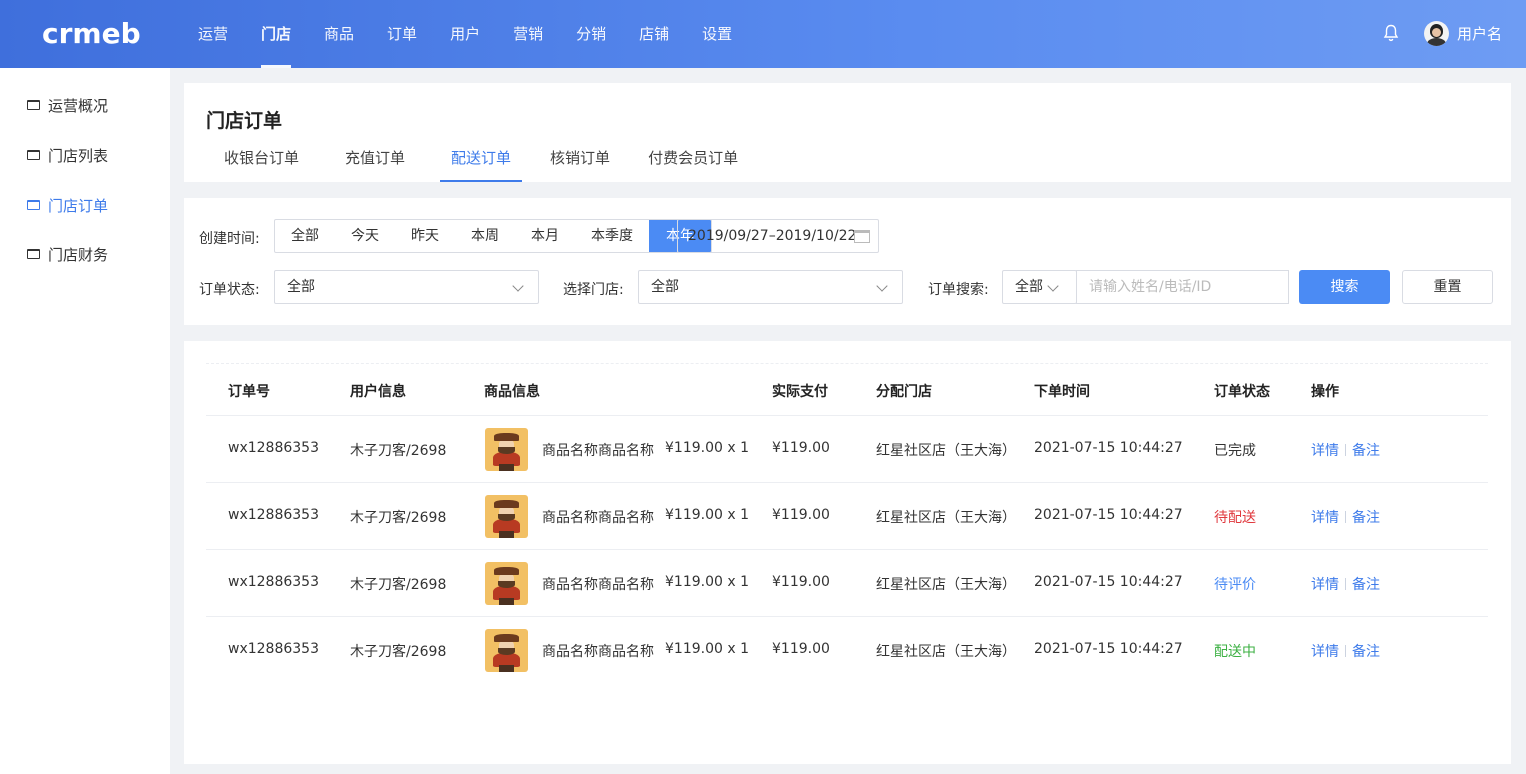 The image size is (1526, 774). I want to click on nav-item-shop: 店铺, so click(654, 34).